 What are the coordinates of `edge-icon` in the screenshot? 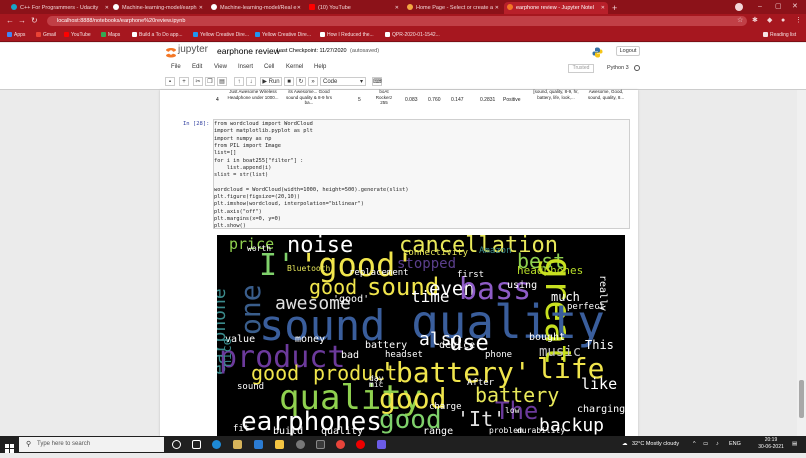 It's located at (216, 444).